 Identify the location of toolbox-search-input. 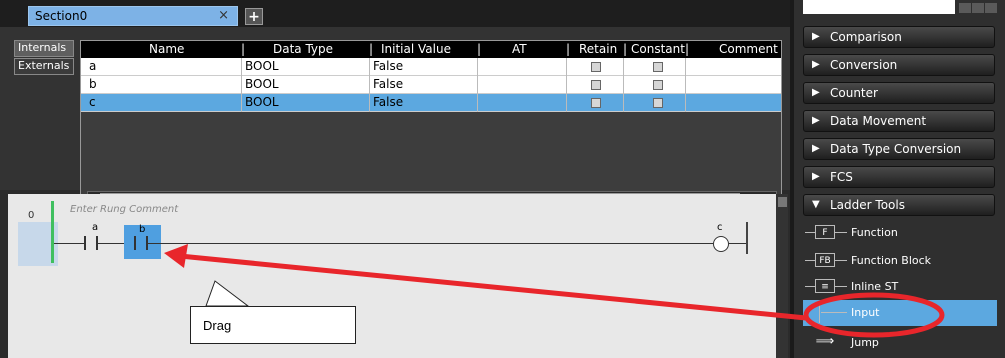
(879, 7).